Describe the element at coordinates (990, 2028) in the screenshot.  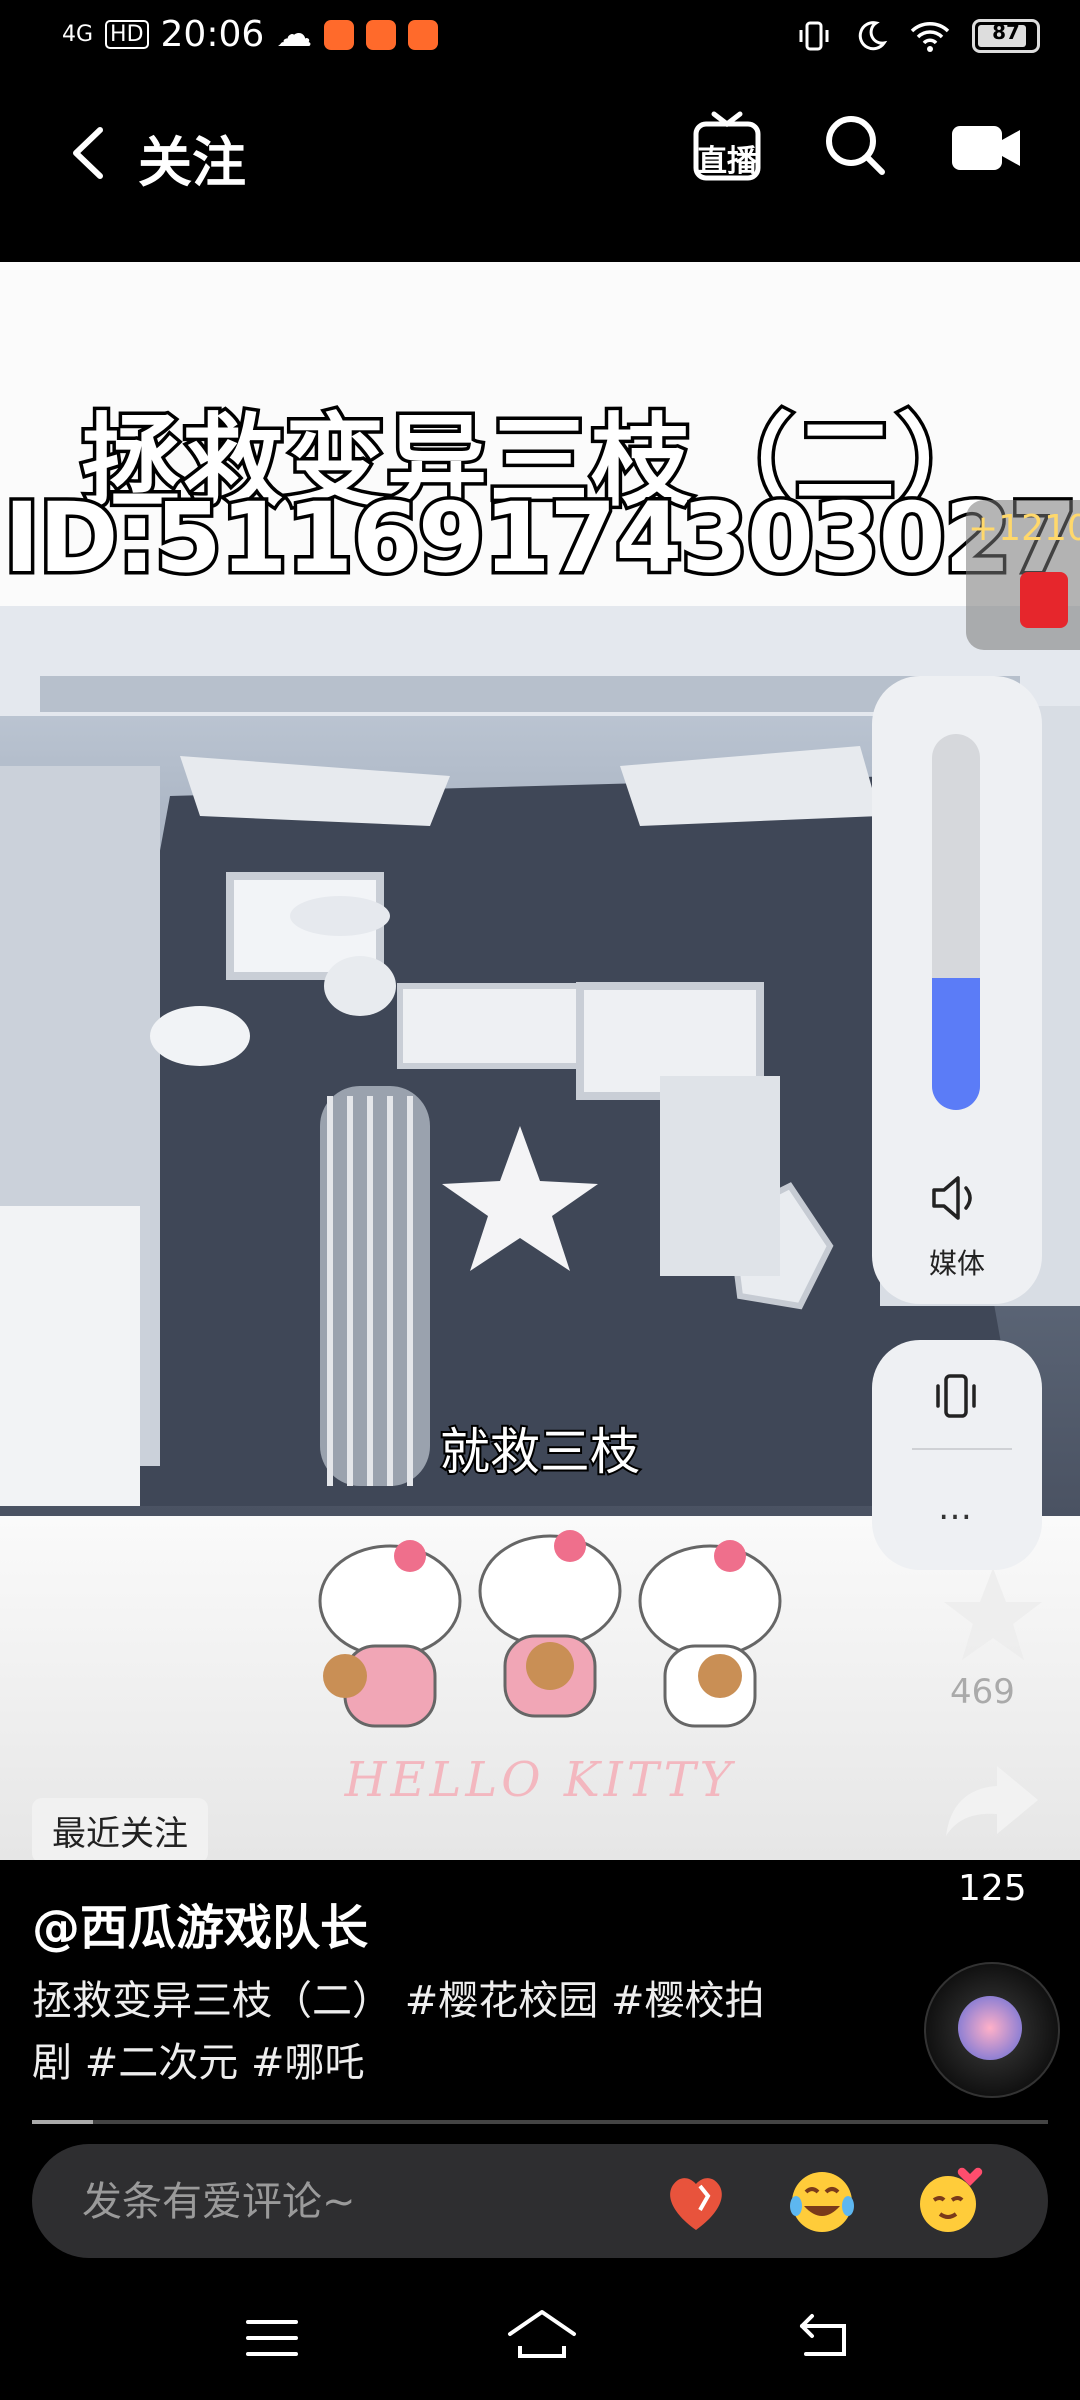
I see `music-disc-avatar` at that location.